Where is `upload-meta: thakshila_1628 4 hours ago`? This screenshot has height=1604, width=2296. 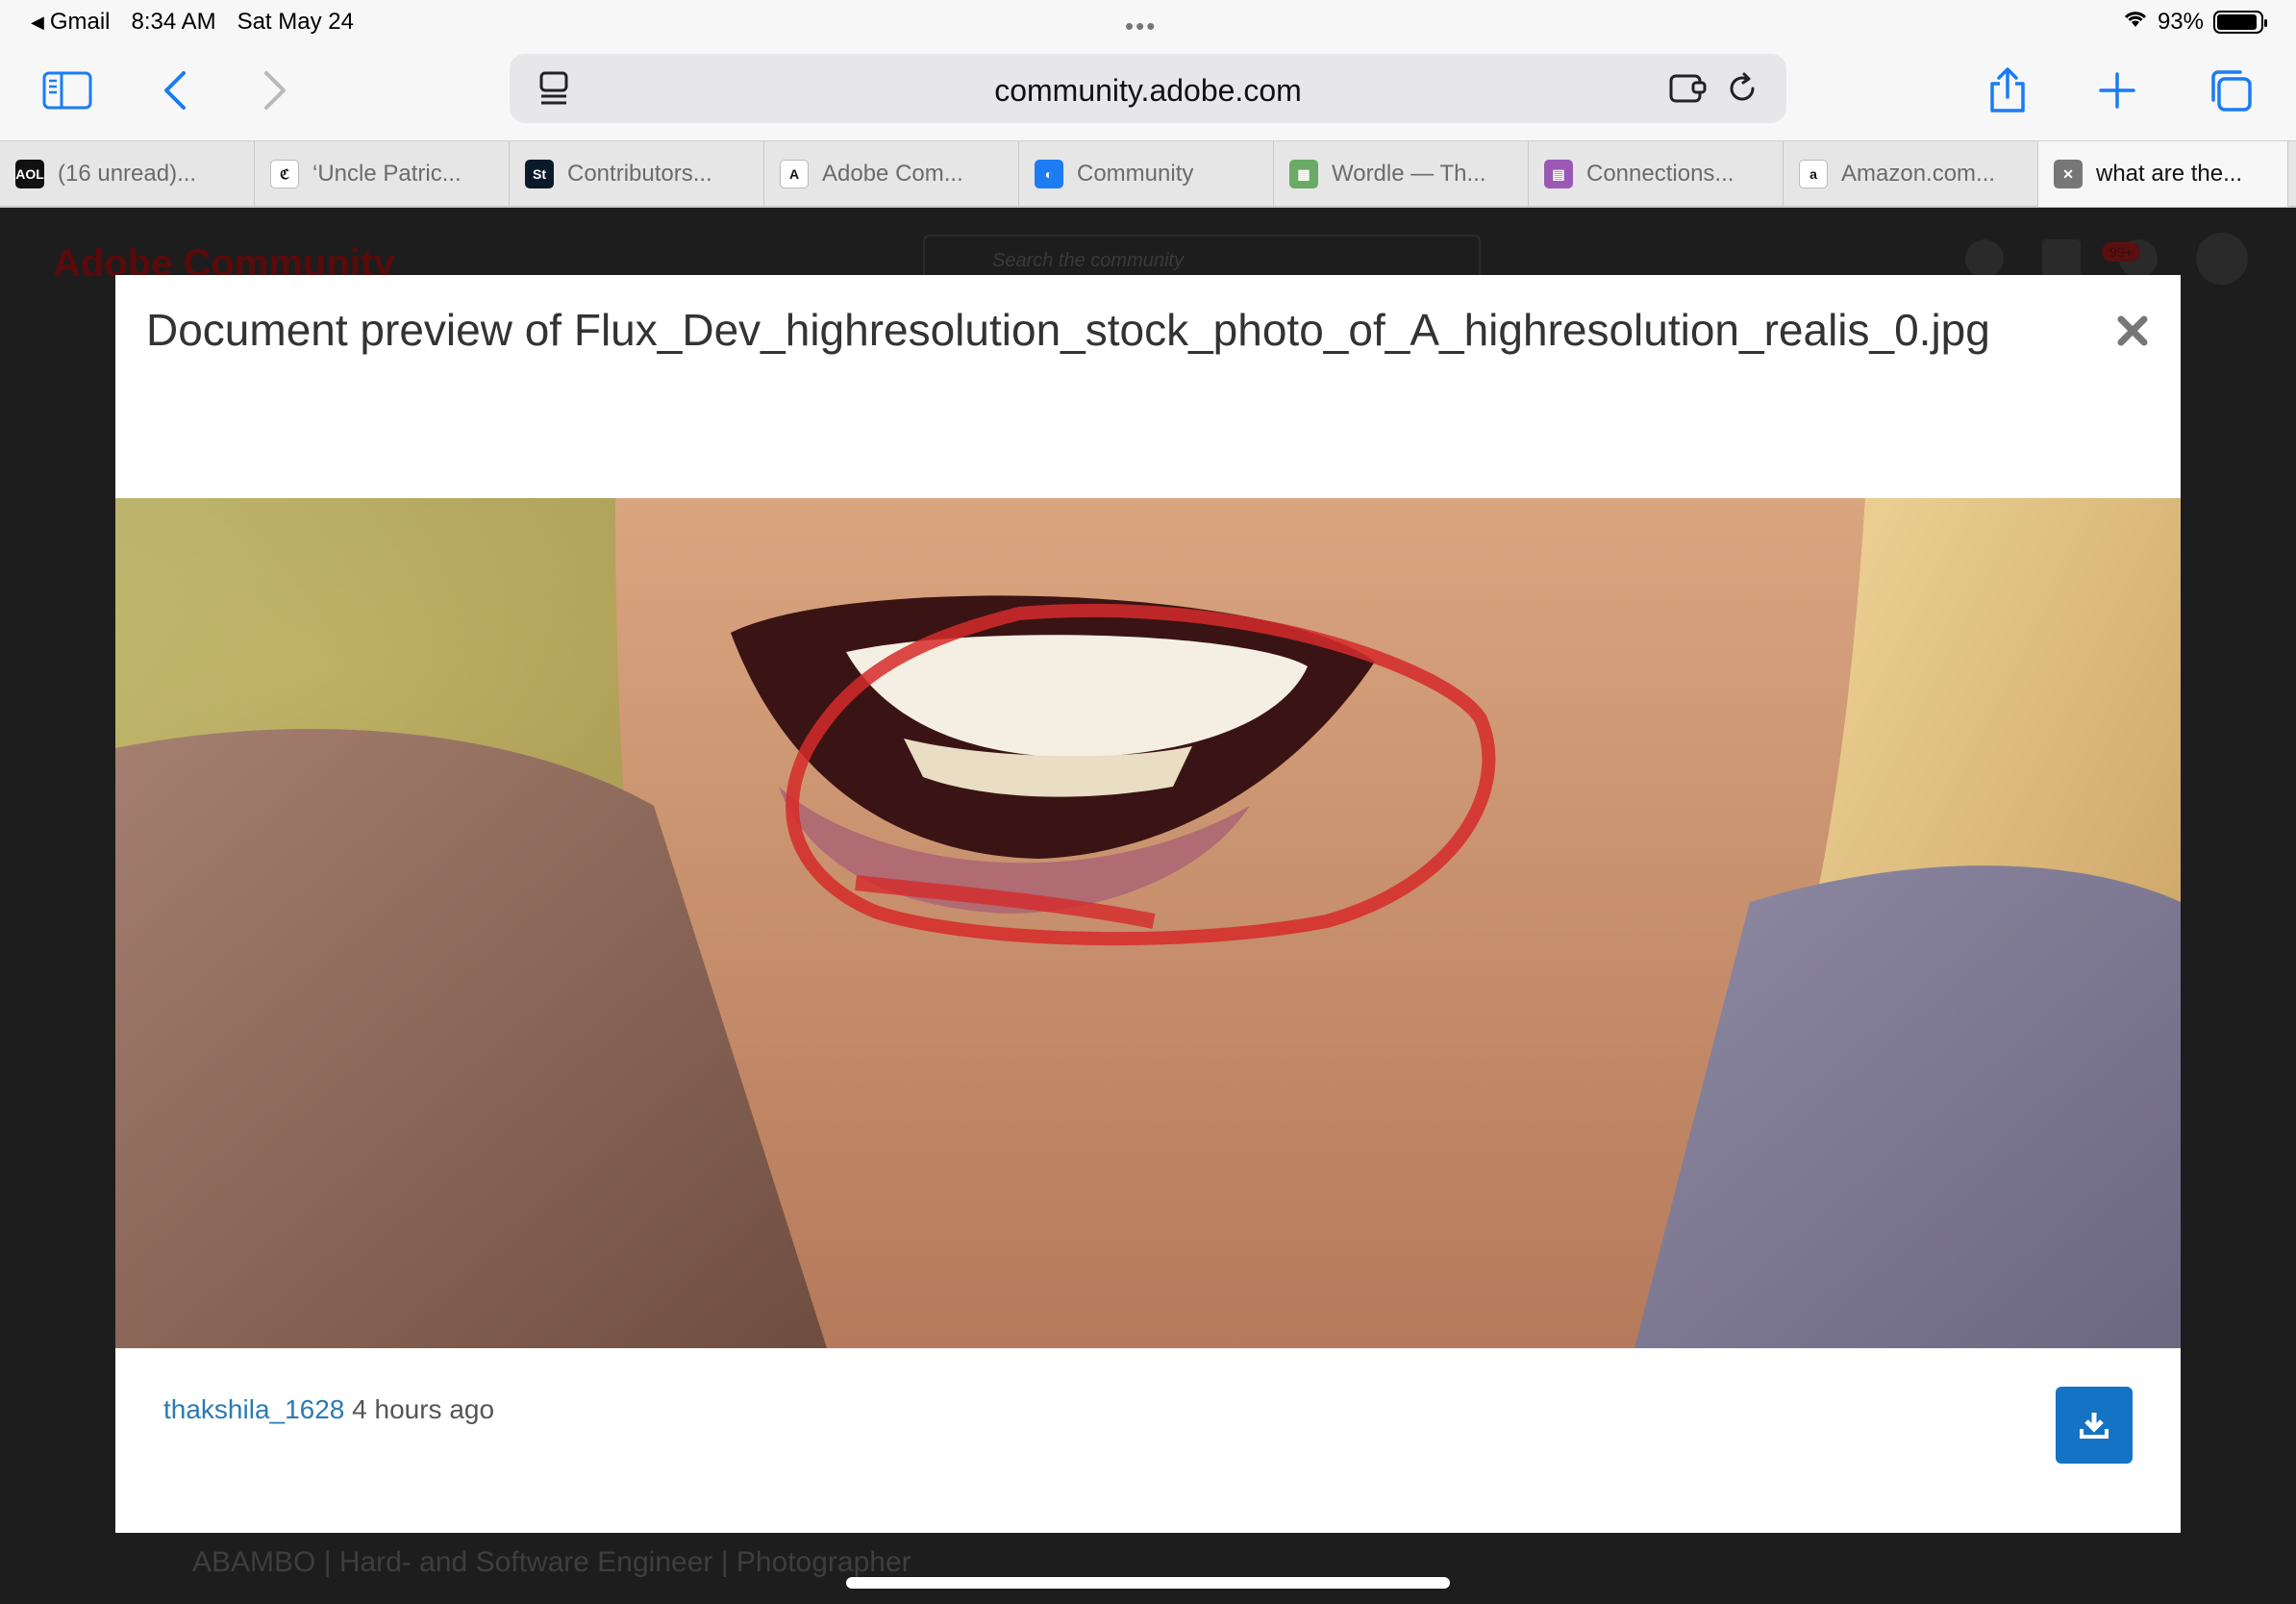 upload-meta: thakshila_1628 4 hours ago is located at coordinates (328, 1409).